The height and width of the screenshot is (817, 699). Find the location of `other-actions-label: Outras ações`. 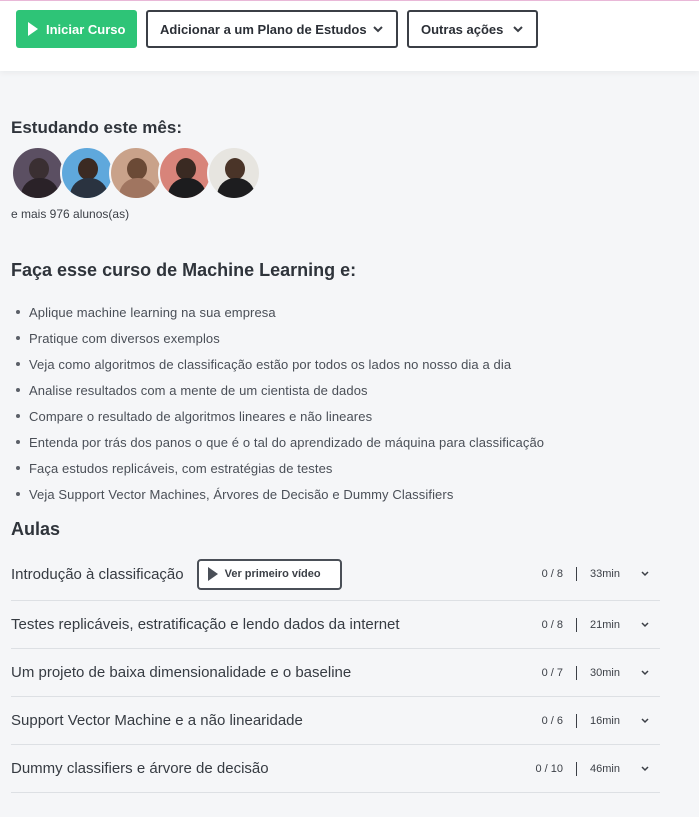

other-actions-label: Outras ações is located at coordinates (462, 29).